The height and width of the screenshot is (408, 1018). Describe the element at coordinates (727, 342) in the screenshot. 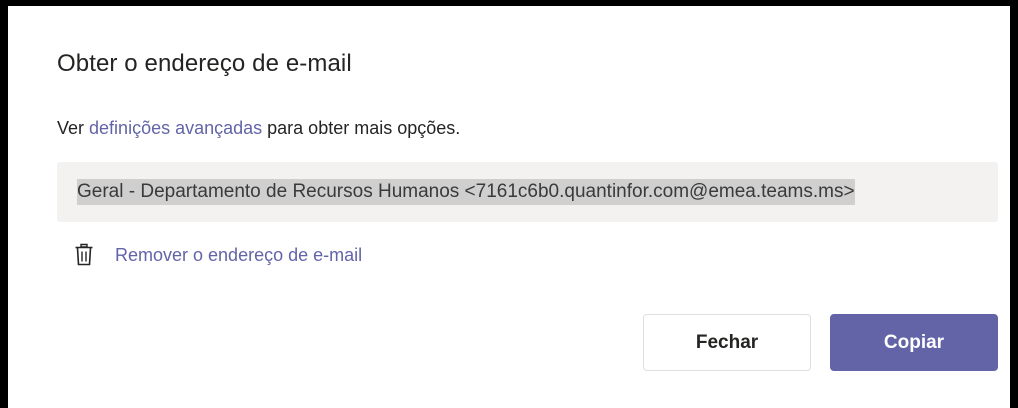

I see `close-button: Fechar` at that location.